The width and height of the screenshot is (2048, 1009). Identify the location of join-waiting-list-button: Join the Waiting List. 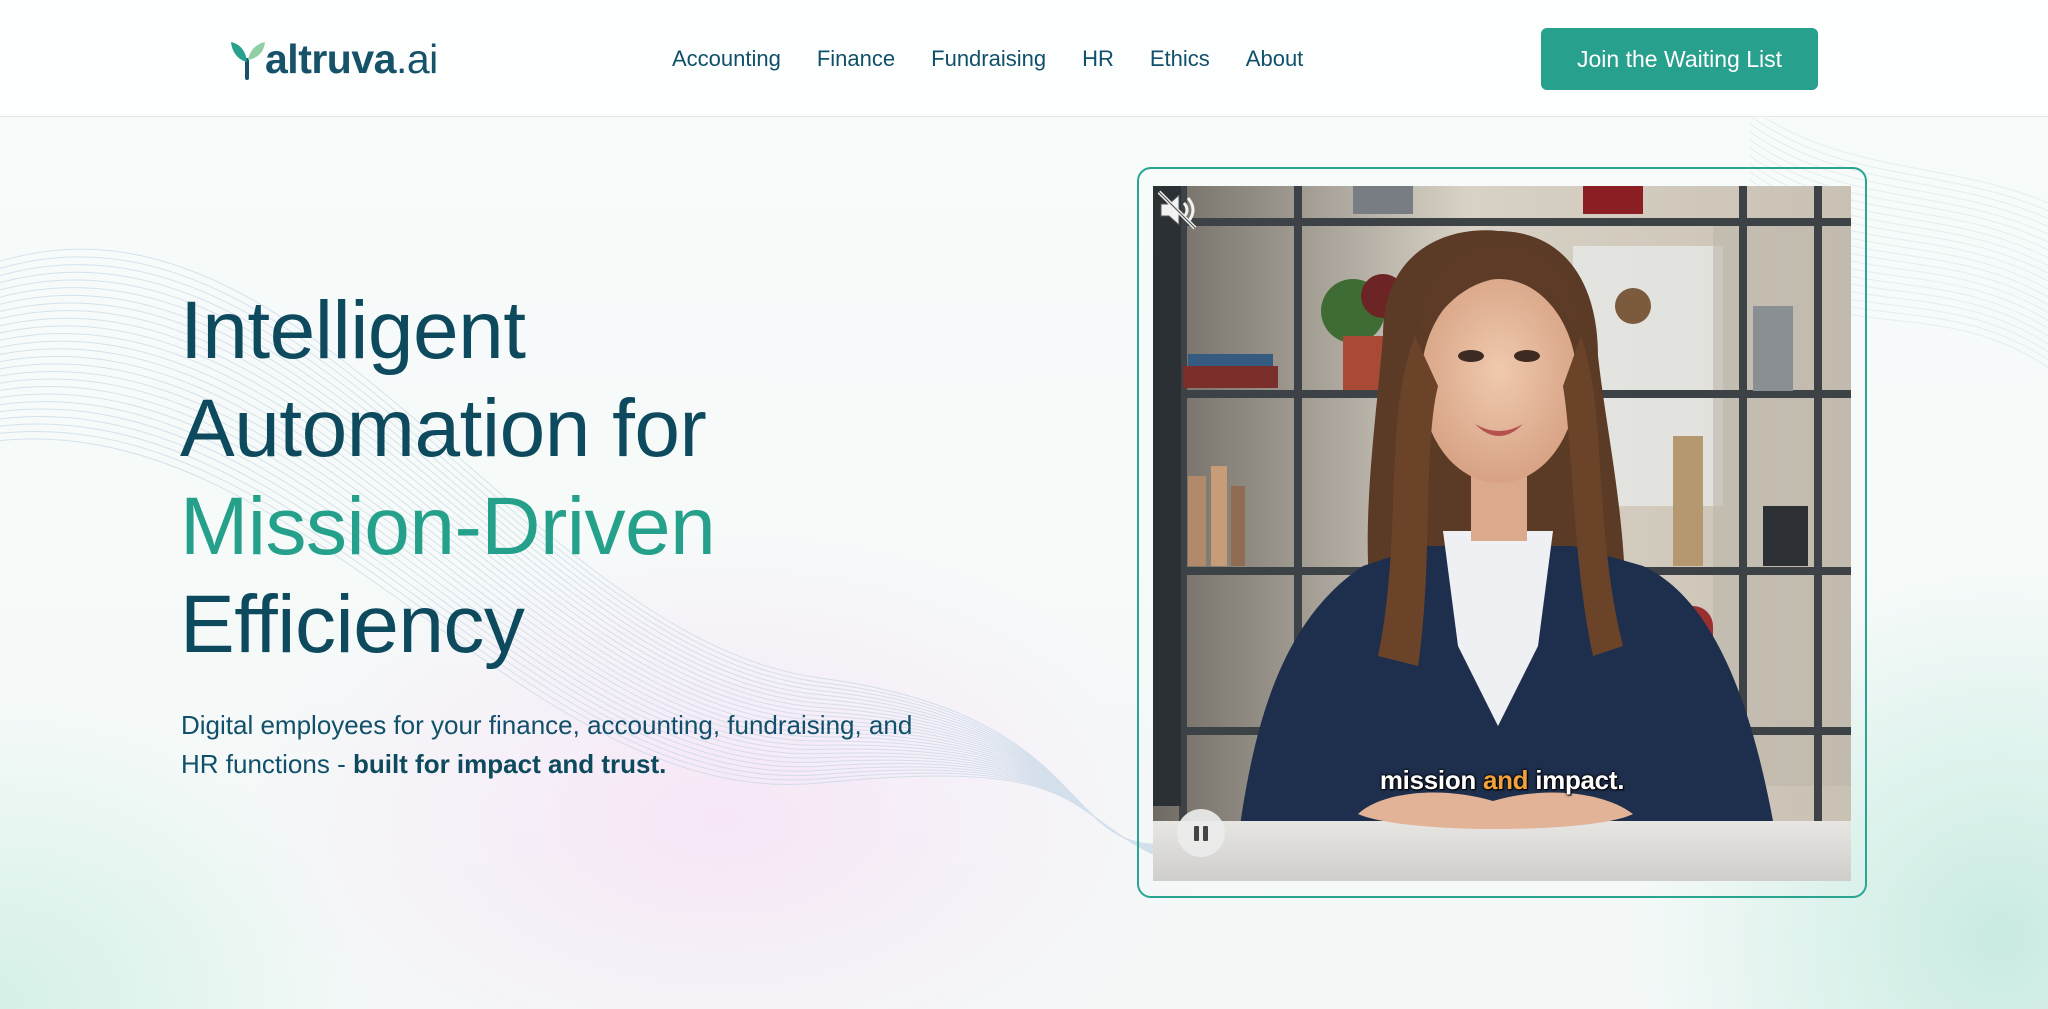
(1679, 59).